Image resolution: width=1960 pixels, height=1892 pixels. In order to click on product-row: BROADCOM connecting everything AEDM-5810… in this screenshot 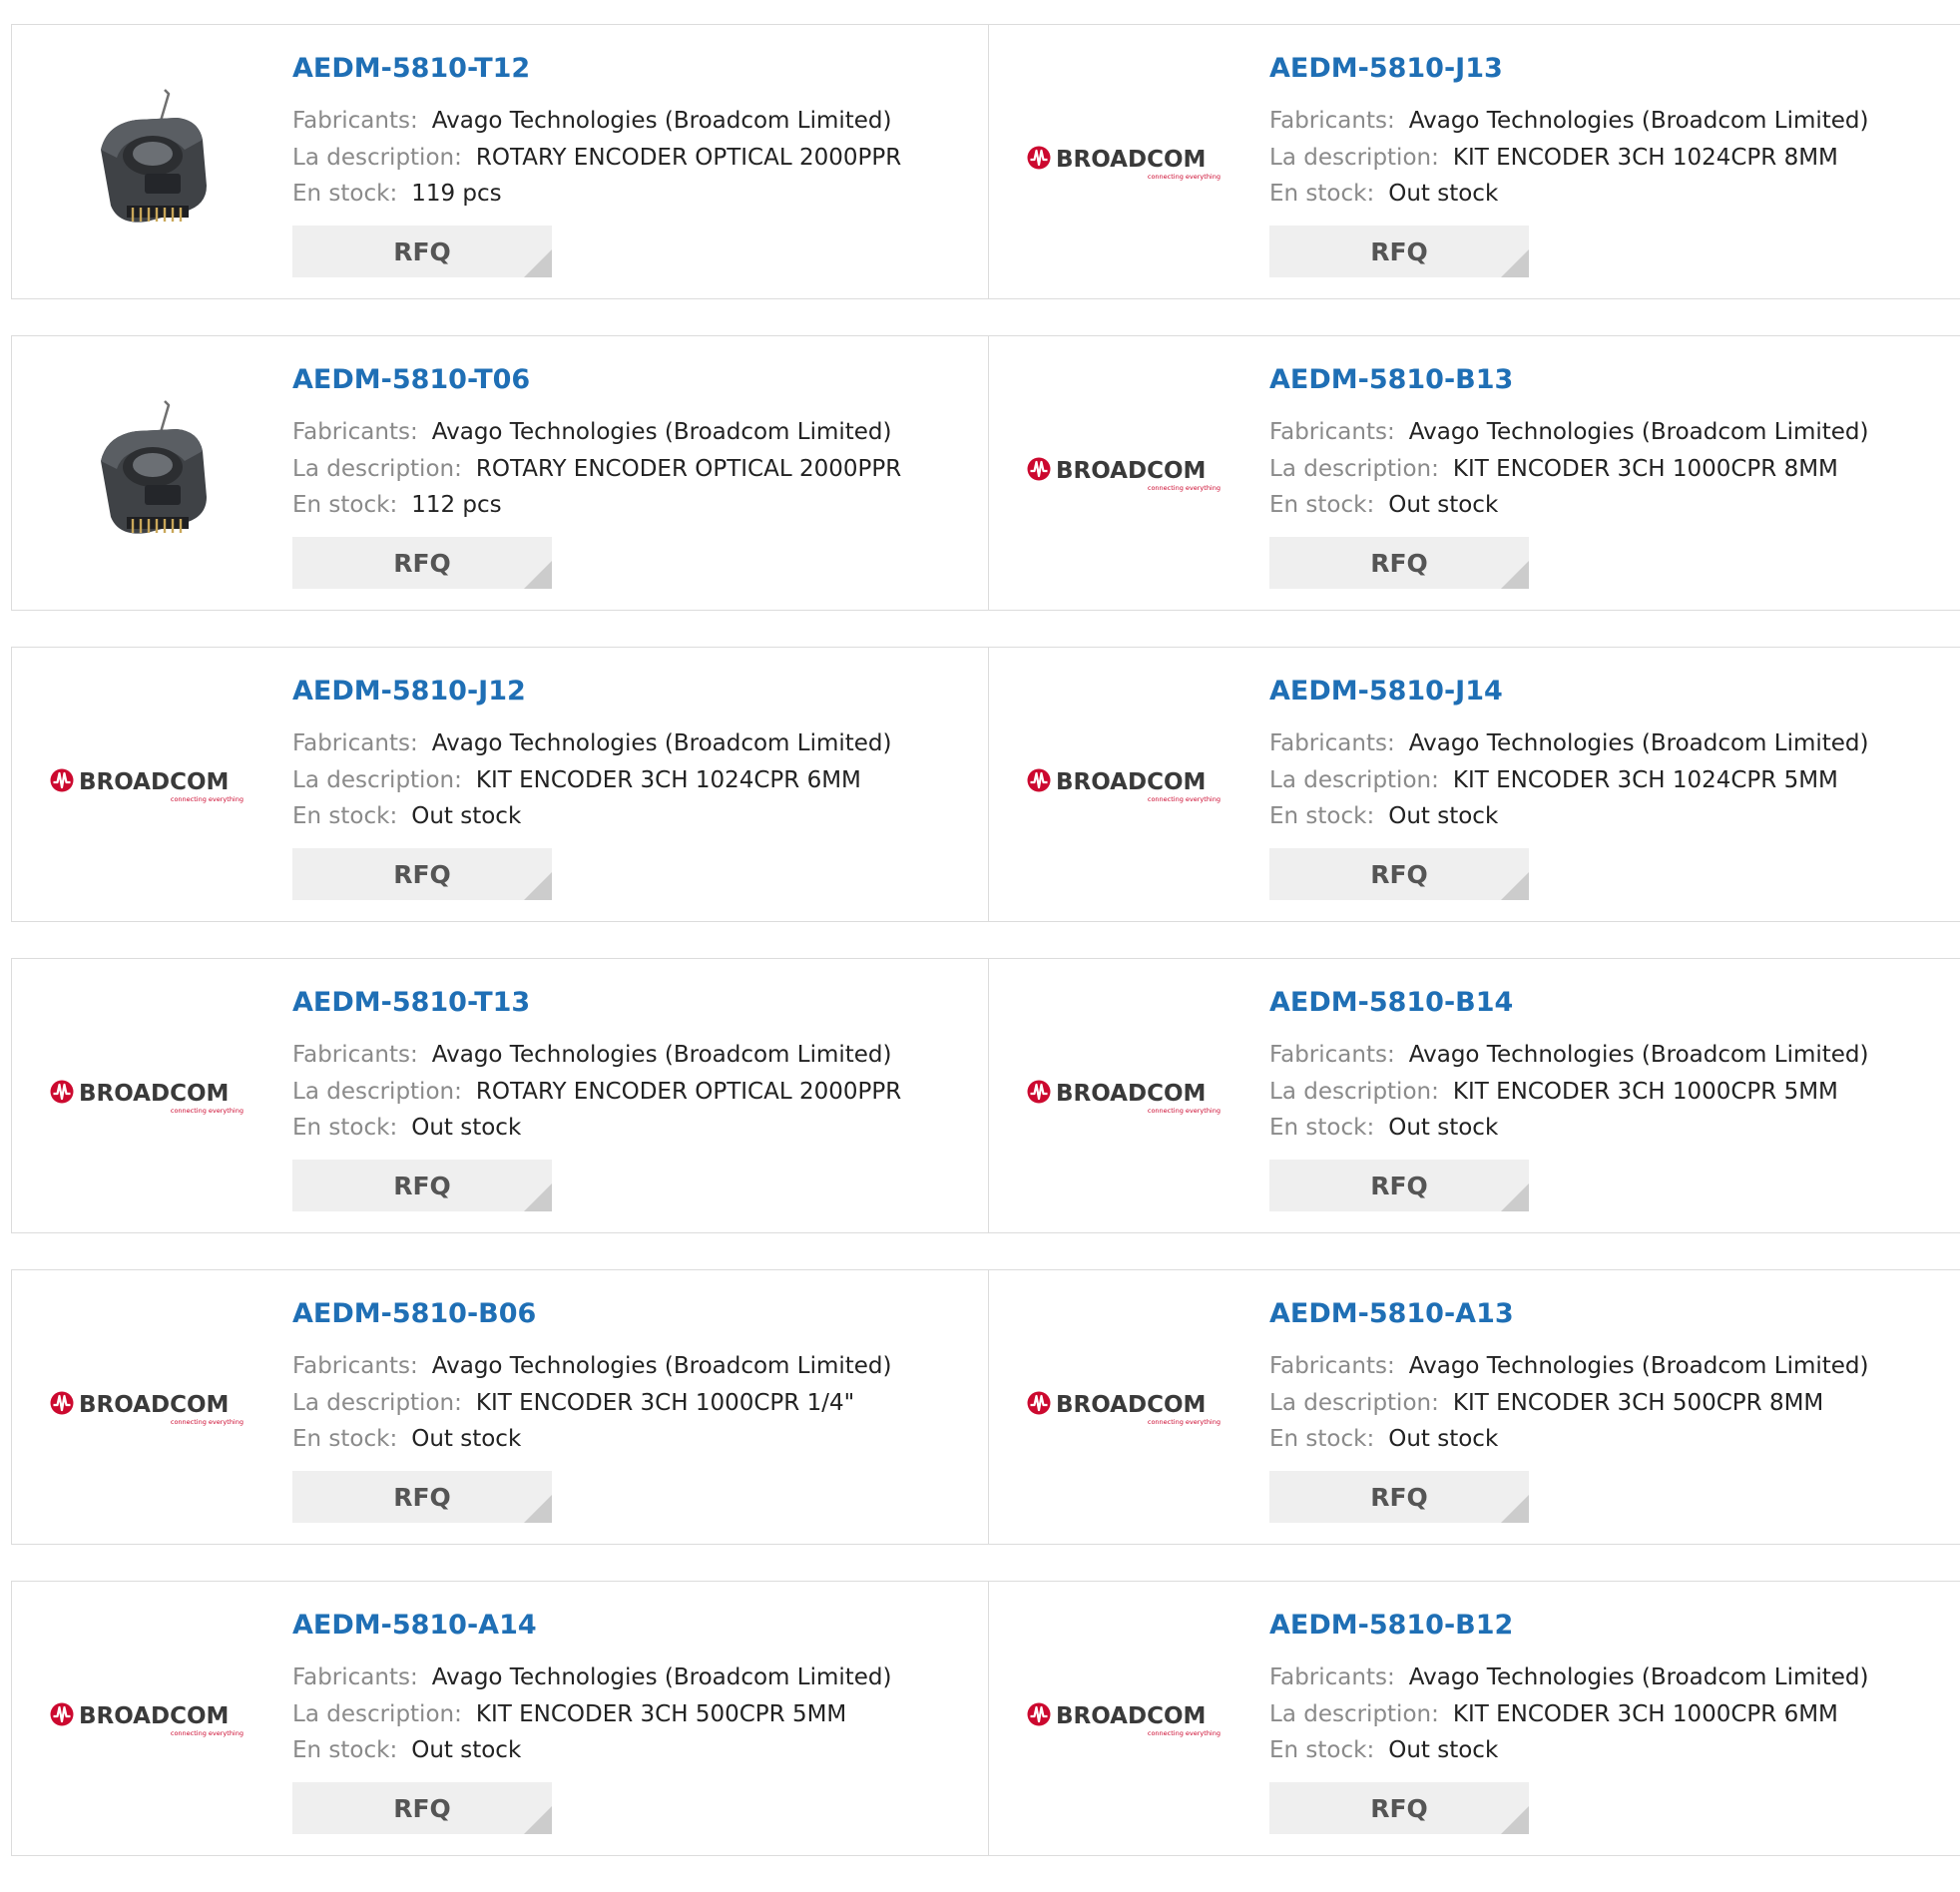, I will do `click(985, 785)`.